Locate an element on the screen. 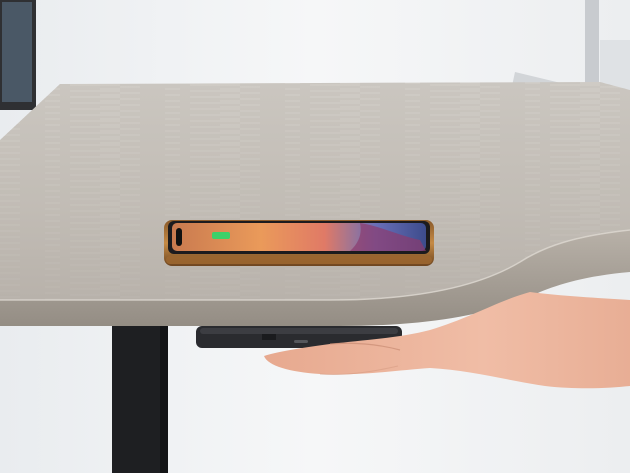  desk-leg is located at coordinates (140, 395).